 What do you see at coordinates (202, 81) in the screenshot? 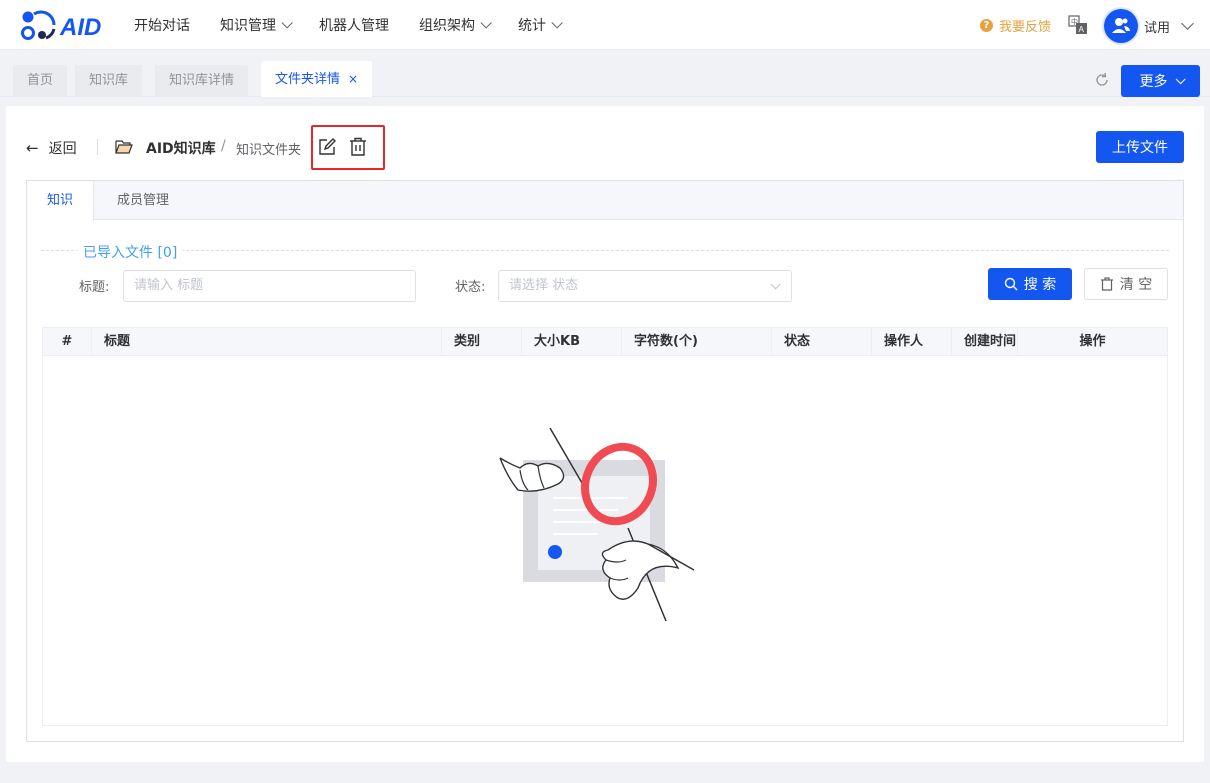
I see `tab-kb-detail: 知识库详情` at bounding box center [202, 81].